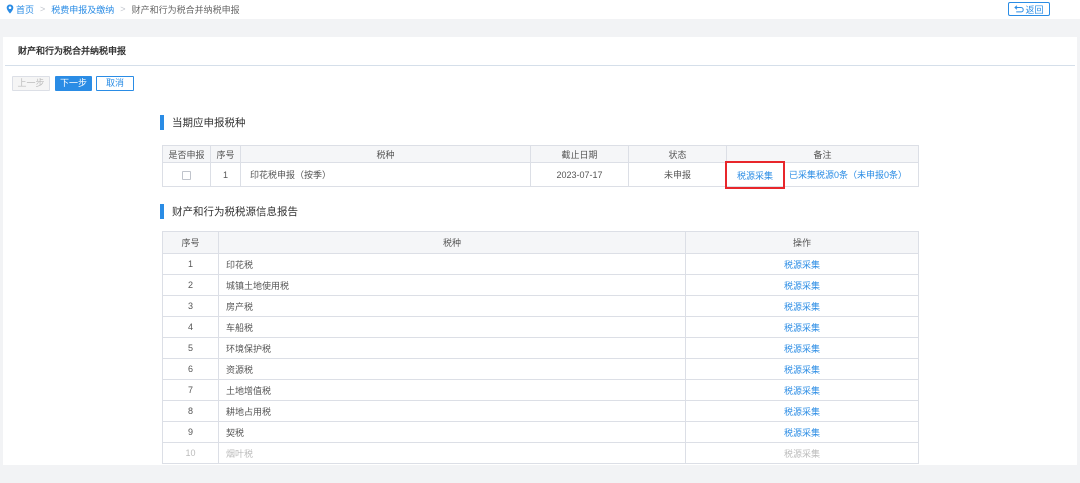 This screenshot has width=1080, height=483. What do you see at coordinates (1019, 9) in the screenshot?
I see `return-icon` at bounding box center [1019, 9].